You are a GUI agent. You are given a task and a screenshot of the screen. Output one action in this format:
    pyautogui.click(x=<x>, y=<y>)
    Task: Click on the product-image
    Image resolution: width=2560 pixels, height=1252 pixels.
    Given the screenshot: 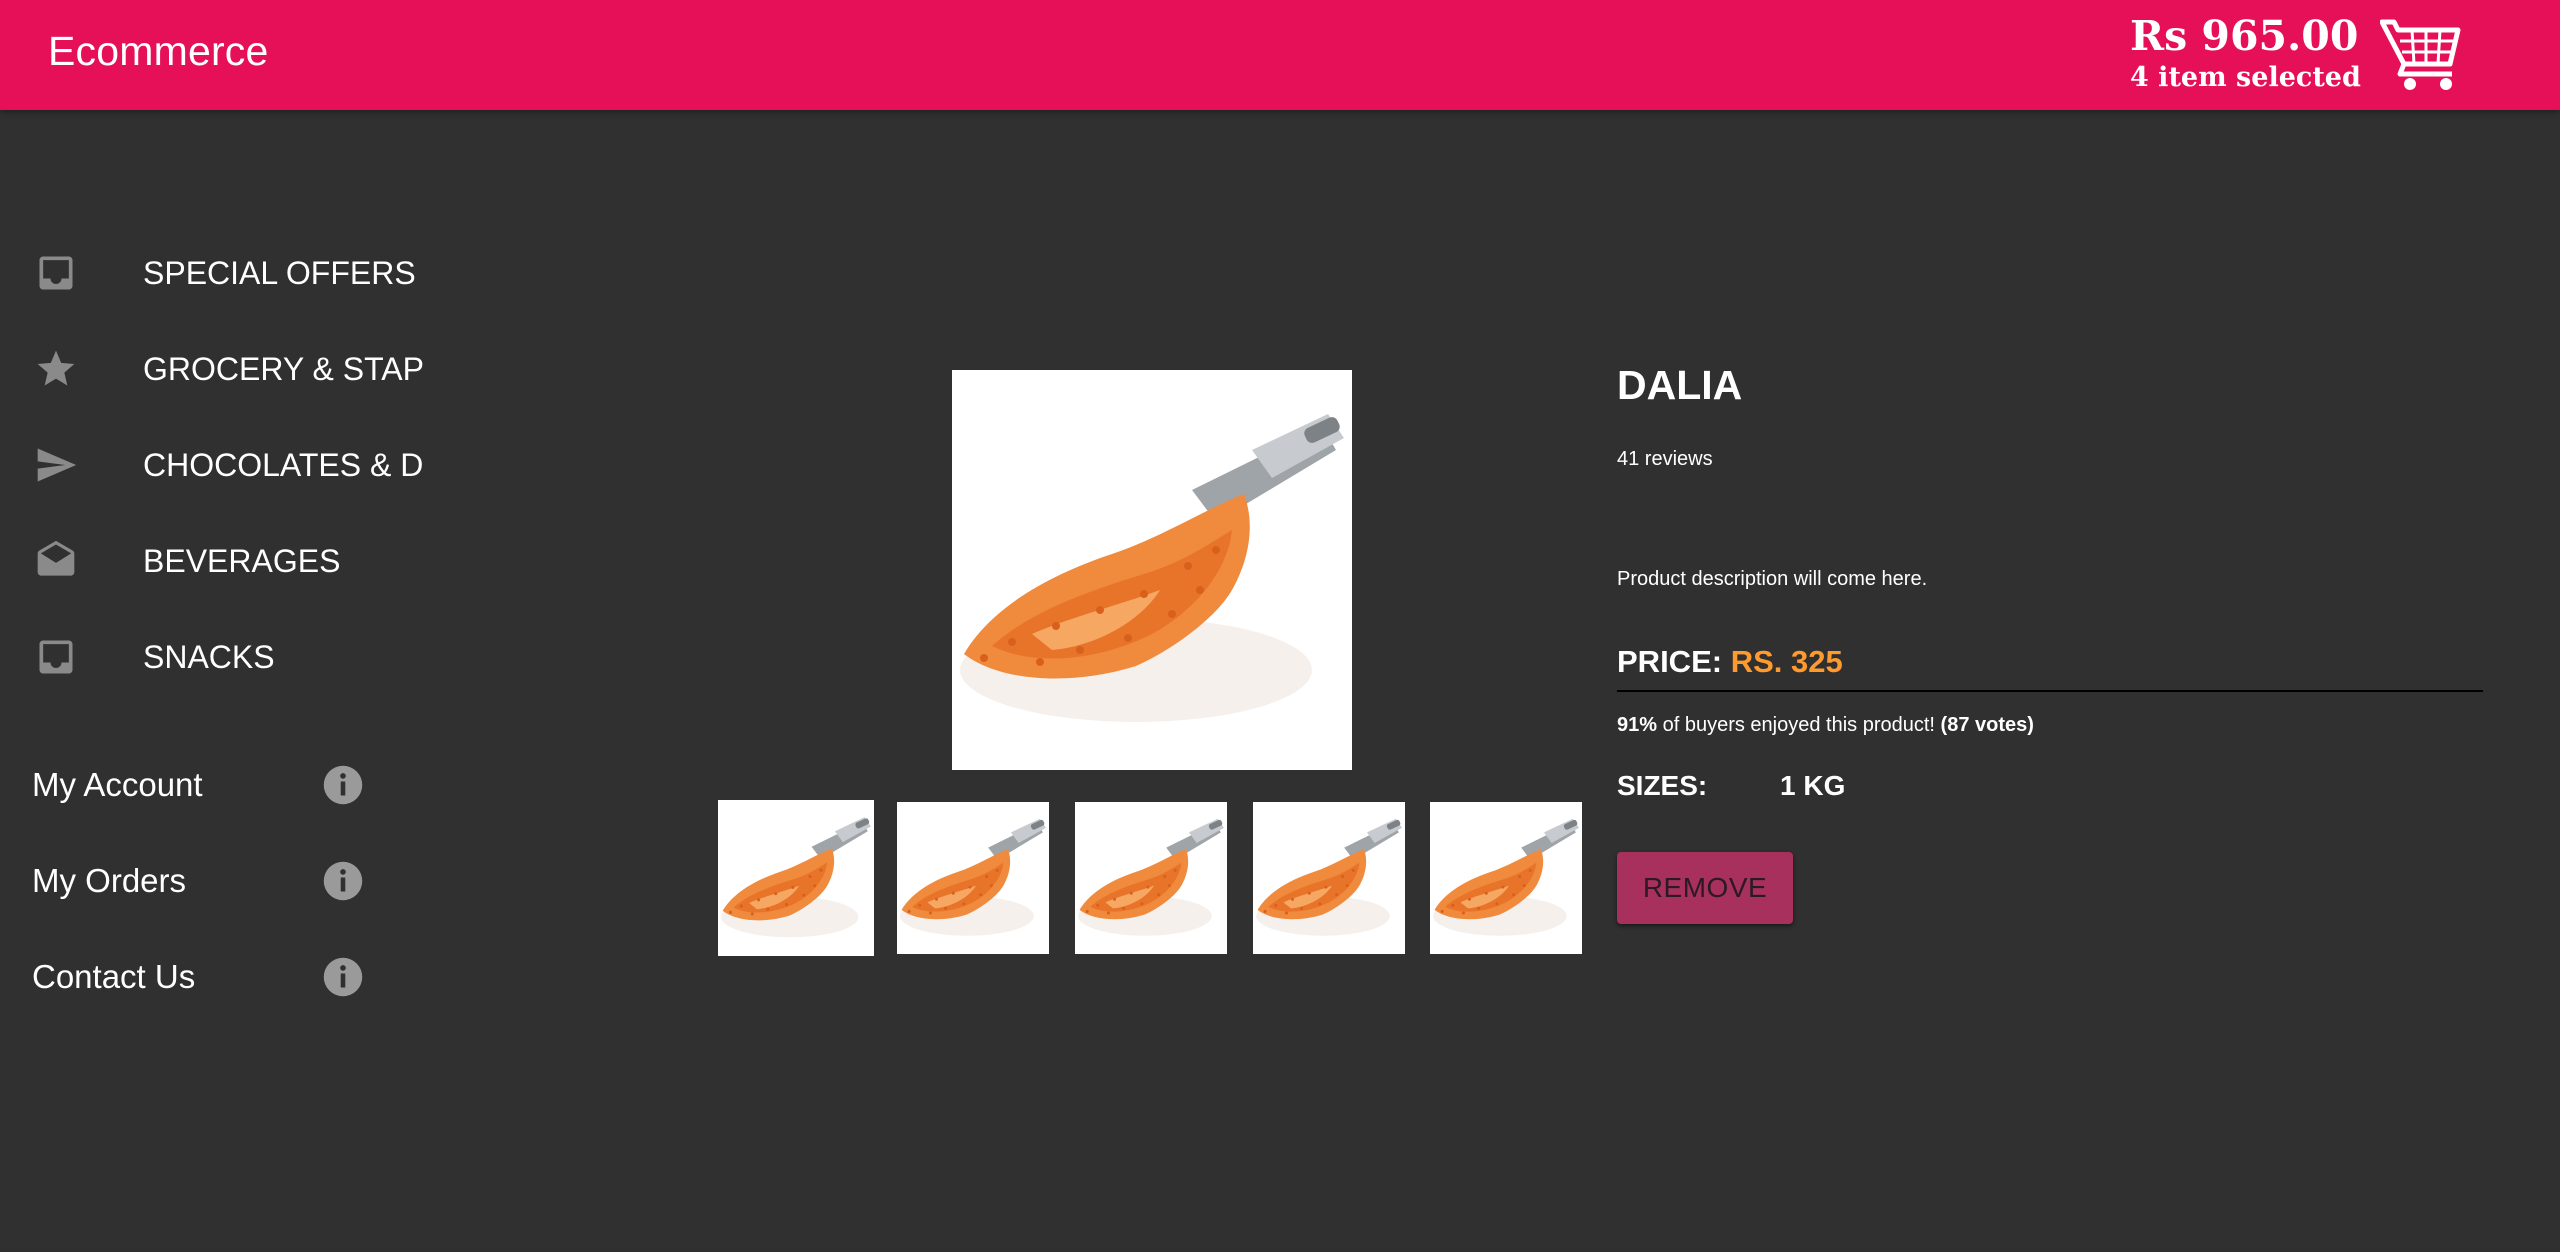 What is the action you would take?
    pyautogui.click(x=1152, y=570)
    